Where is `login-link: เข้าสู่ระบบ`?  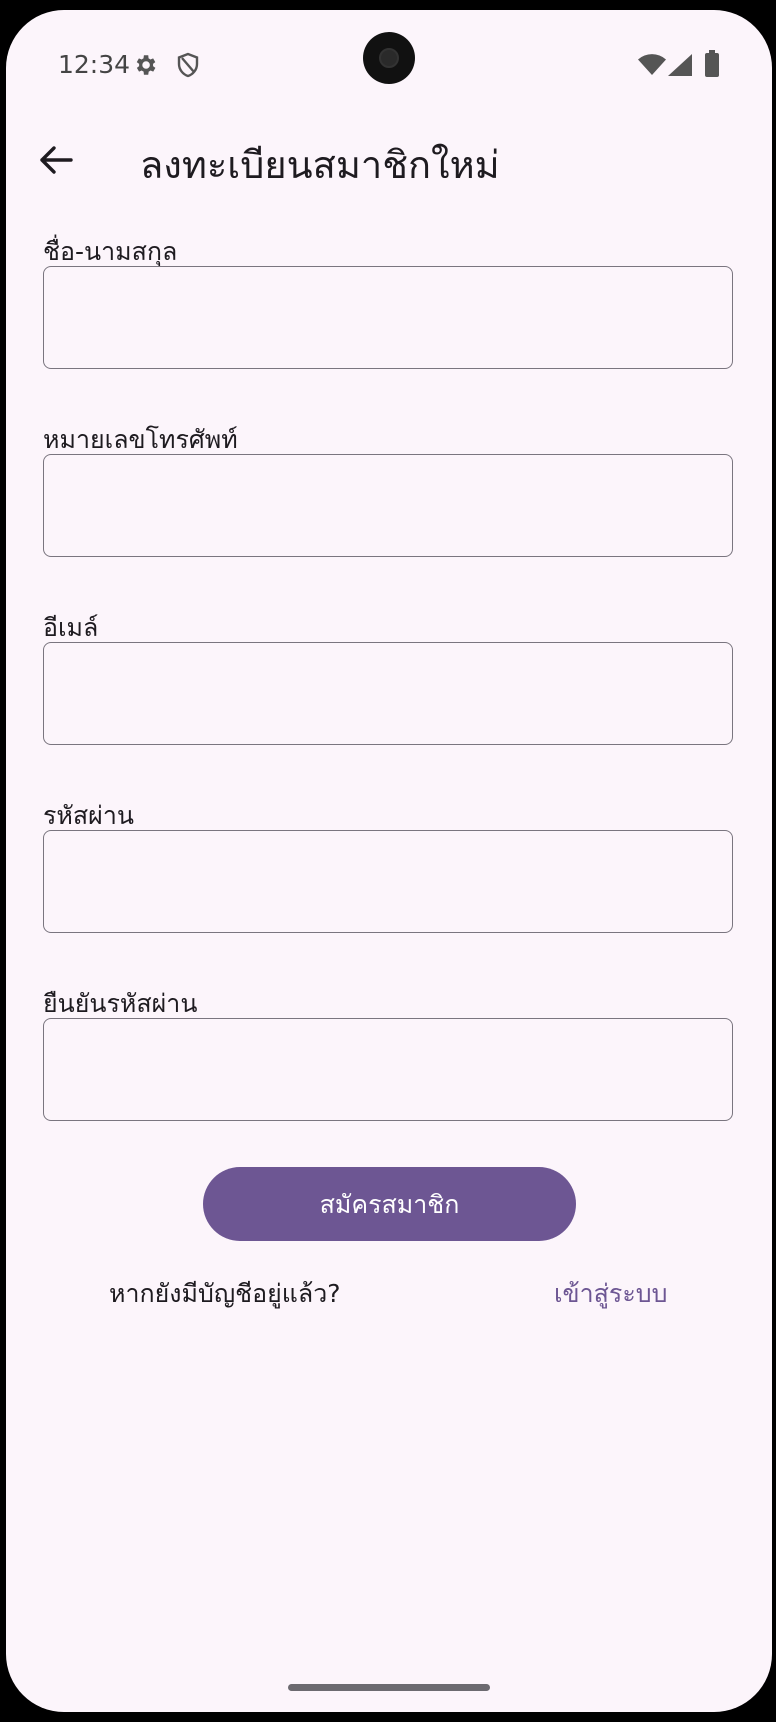 login-link: เข้าสู่ระบบ is located at coordinates (611, 1294).